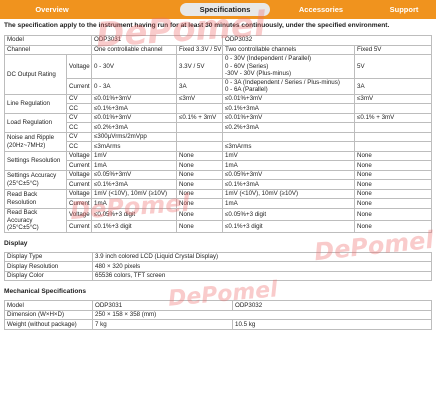 The image size is (436, 400). What do you see at coordinates (134, 146) in the screenshot?
I see `spec-value: ≤3mArms` at bounding box center [134, 146].